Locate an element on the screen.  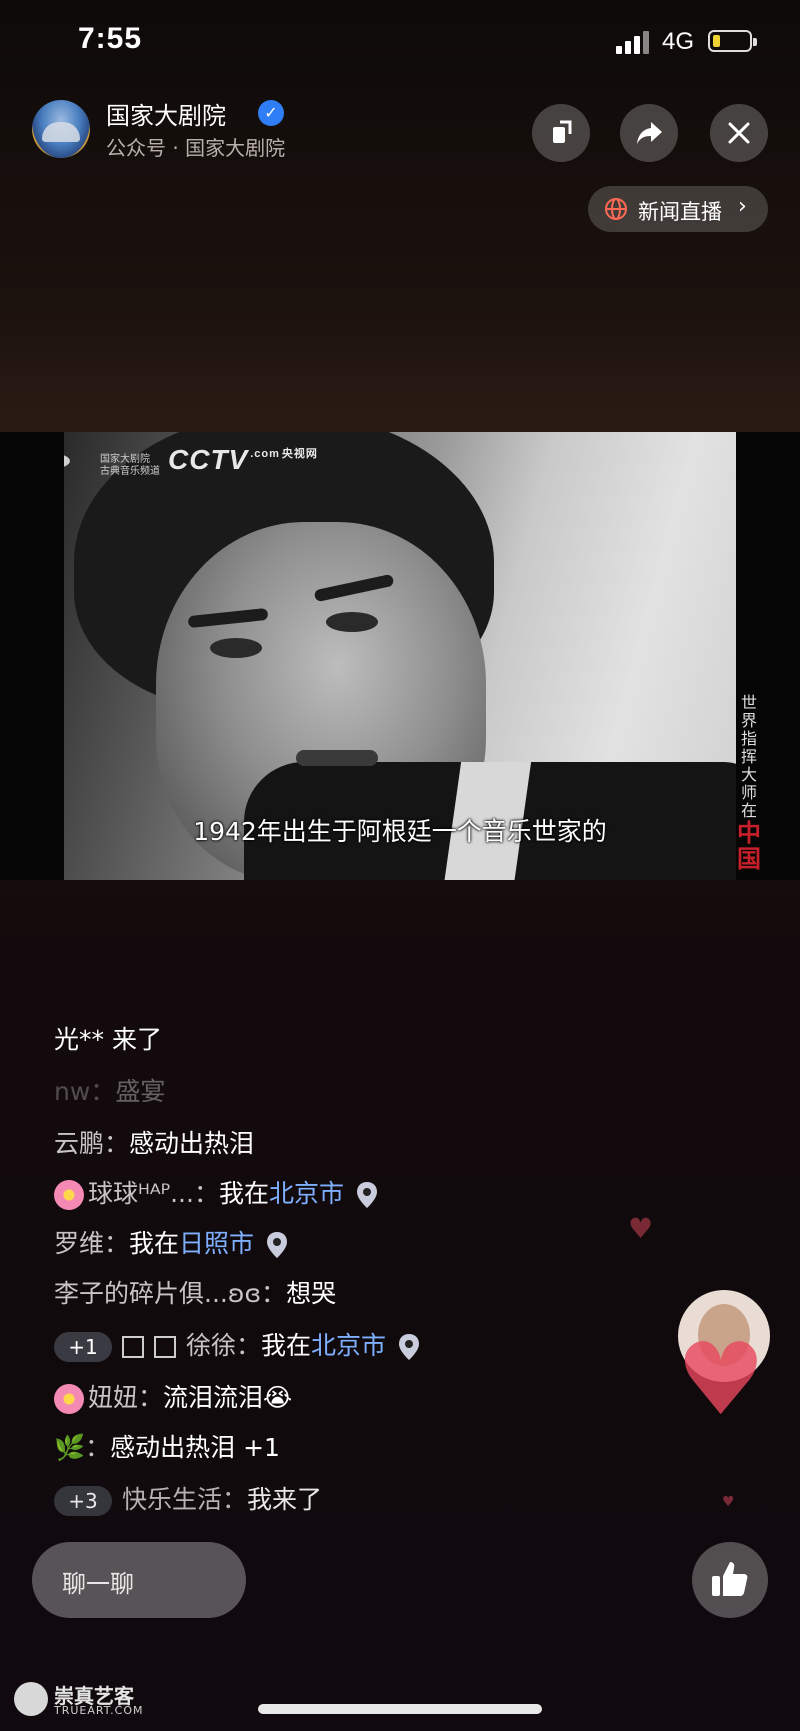
close-button is located at coordinates (739, 133).